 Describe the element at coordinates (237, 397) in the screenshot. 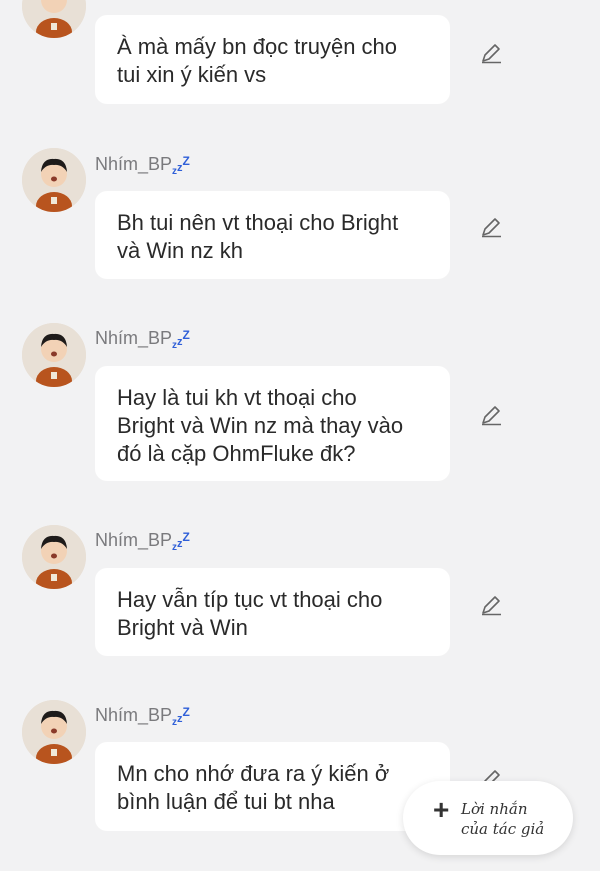

I see `message-line: Hay là tui kh vt thoại cho` at that location.